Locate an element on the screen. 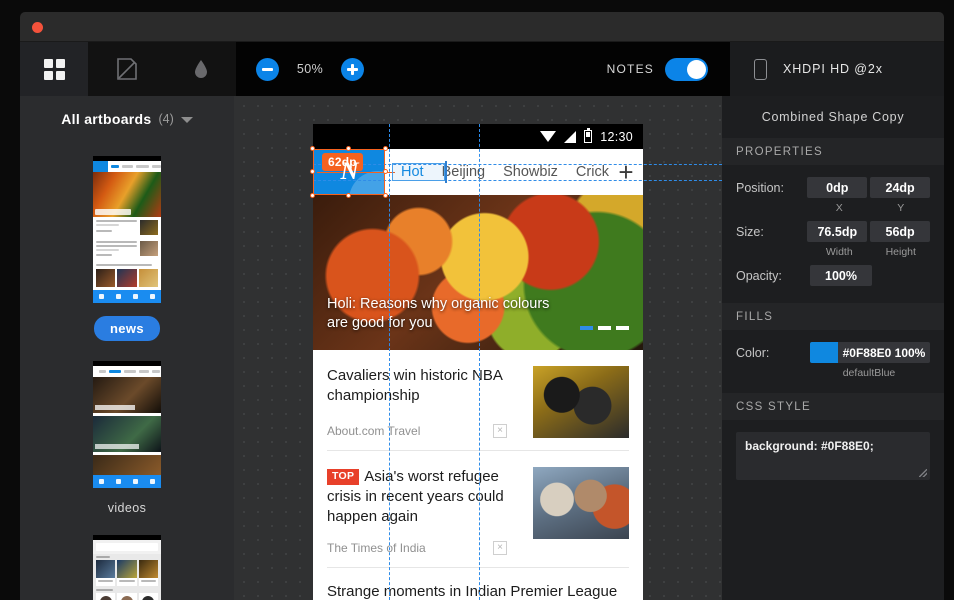  css-code-box: background: #0F88E0; is located at coordinates (833, 456).